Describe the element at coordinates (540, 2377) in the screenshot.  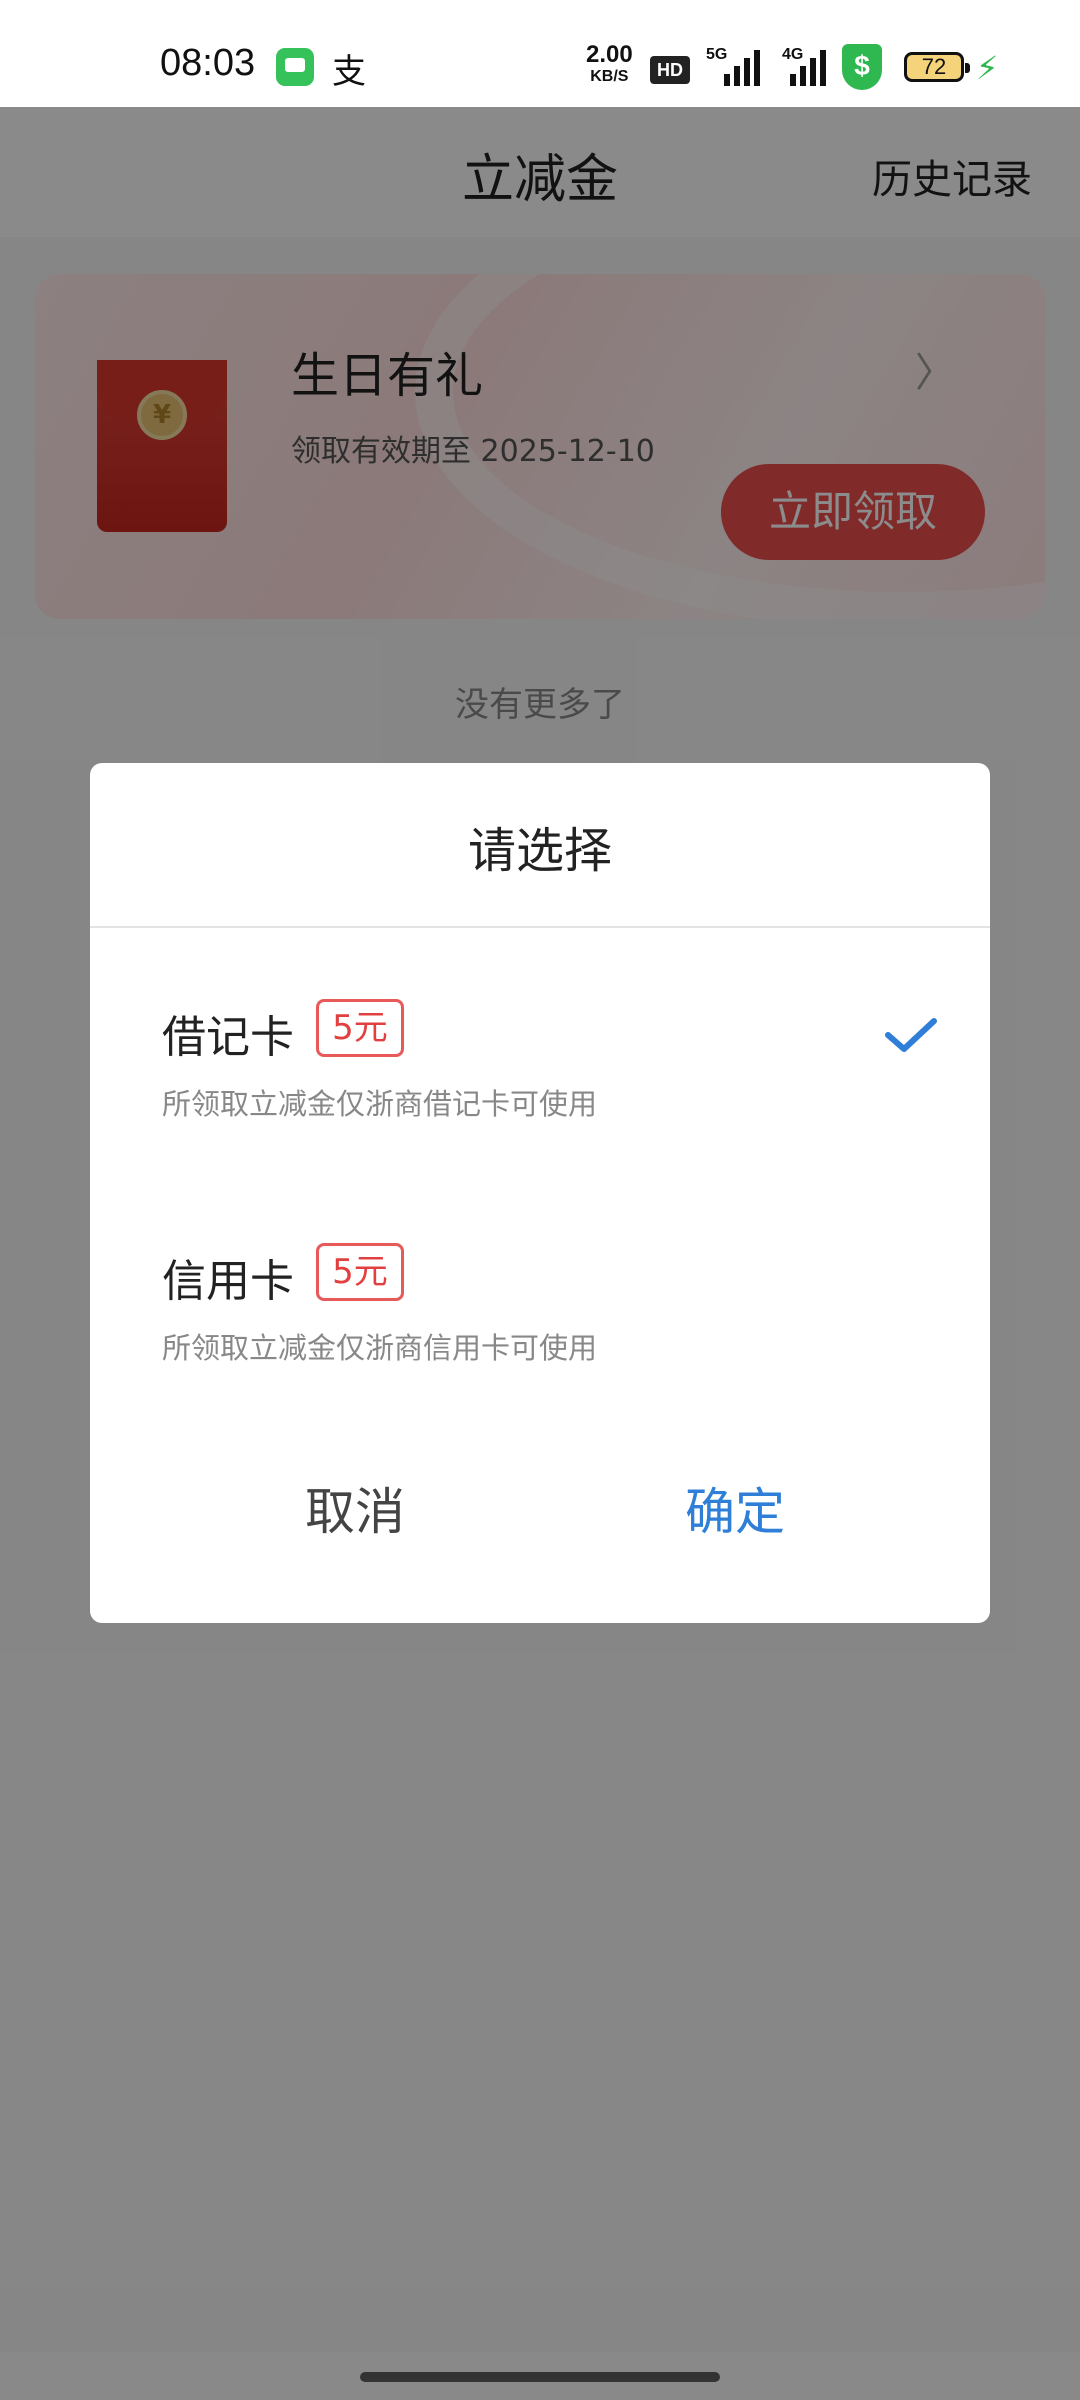
I see `home-indicator` at that location.